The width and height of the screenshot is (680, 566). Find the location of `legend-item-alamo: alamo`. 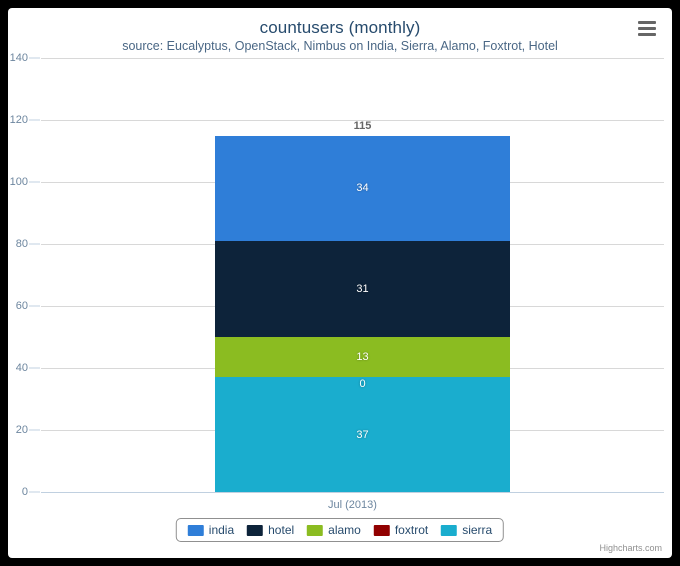

legend-item-alamo: alamo is located at coordinates (334, 530).